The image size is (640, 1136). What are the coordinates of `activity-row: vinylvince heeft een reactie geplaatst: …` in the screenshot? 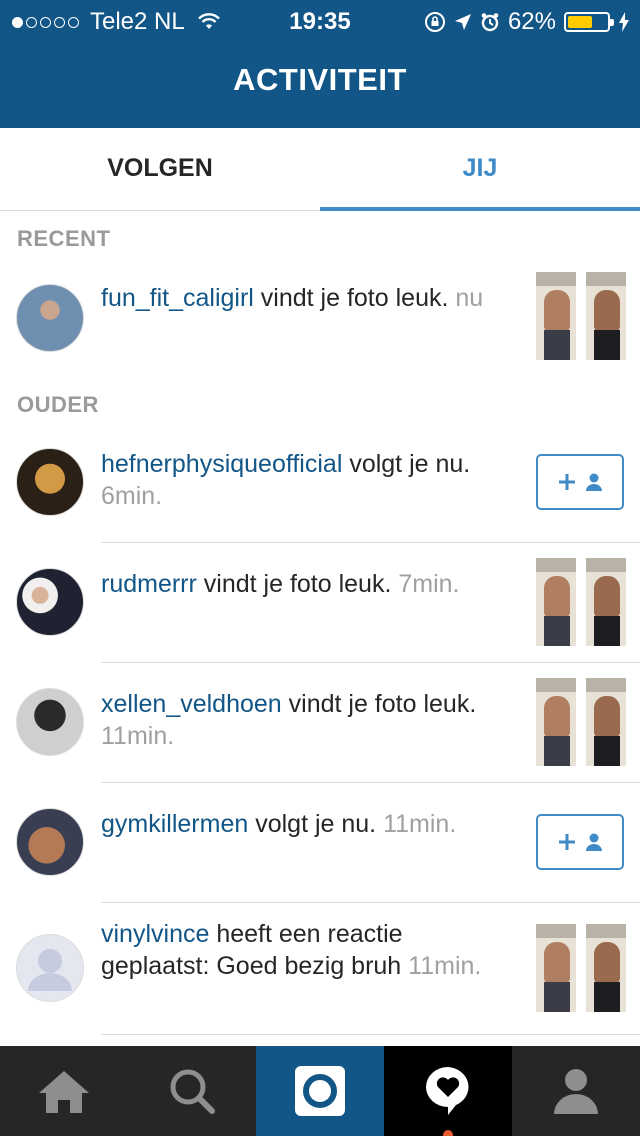 It's located at (320, 968).